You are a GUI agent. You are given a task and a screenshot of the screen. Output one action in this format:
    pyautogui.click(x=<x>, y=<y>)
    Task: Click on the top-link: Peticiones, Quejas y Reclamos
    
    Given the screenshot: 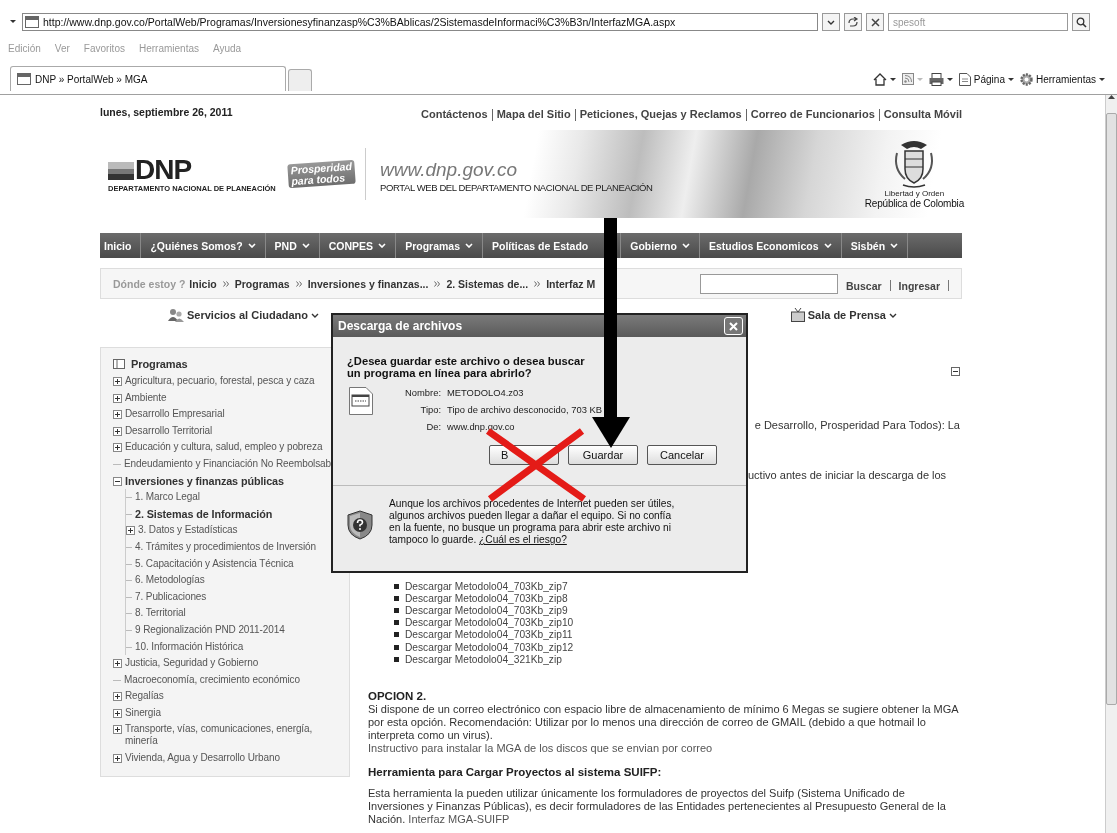 What is the action you would take?
    pyautogui.click(x=660, y=115)
    